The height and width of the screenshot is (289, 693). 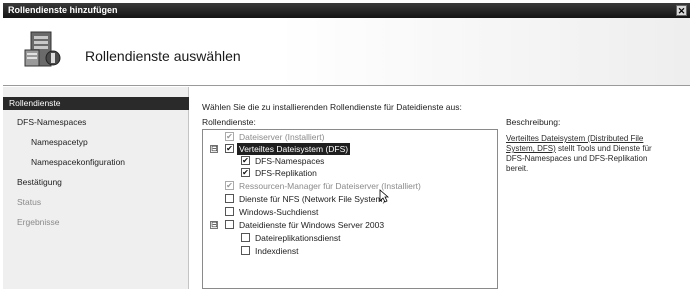 I want to click on tree-item-label: DFS-Replikation, so click(x=286, y=173).